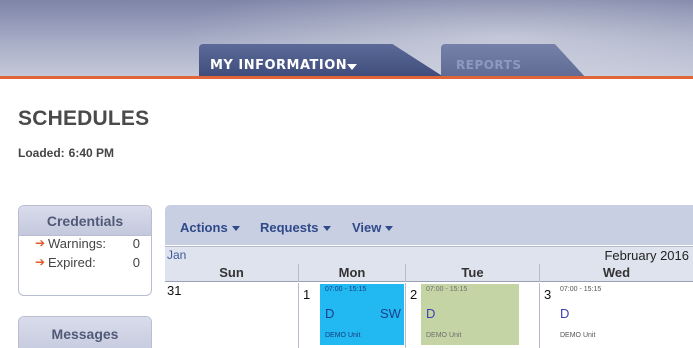 This screenshot has width=693, height=348. Describe the element at coordinates (174, 290) in the screenshot. I see `day-number: 31` at that location.